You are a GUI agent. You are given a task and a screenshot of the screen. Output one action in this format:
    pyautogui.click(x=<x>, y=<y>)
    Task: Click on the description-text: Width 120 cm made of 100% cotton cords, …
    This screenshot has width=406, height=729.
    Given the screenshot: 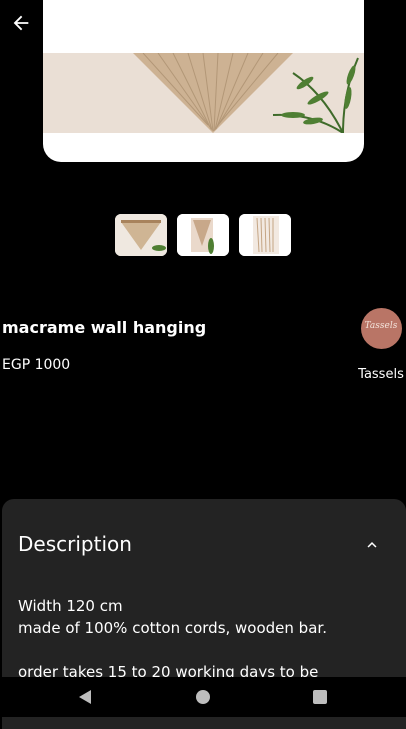 What is the action you would take?
    pyautogui.click(x=172, y=639)
    